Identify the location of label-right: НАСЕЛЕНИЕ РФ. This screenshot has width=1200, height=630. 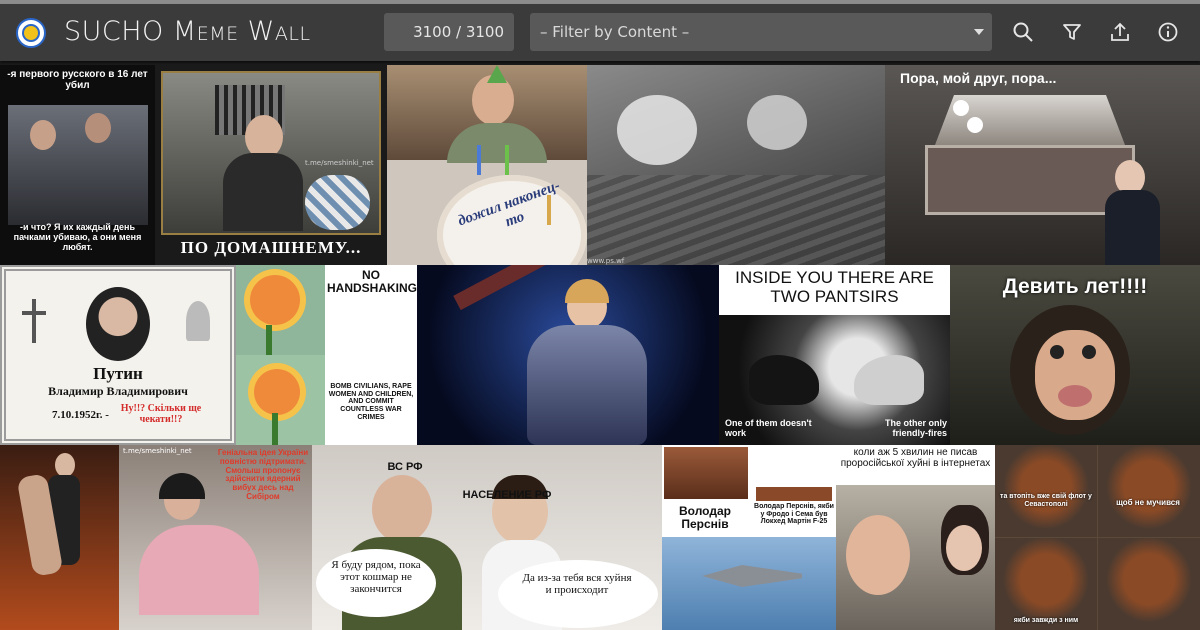
(507, 495).